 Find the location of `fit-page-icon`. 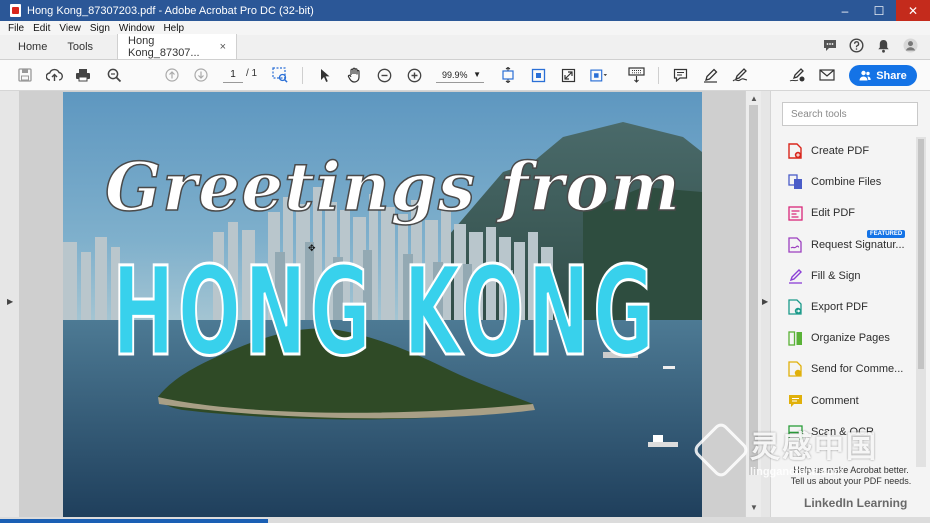

fit-page-icon is located at coordinates (538, 75).